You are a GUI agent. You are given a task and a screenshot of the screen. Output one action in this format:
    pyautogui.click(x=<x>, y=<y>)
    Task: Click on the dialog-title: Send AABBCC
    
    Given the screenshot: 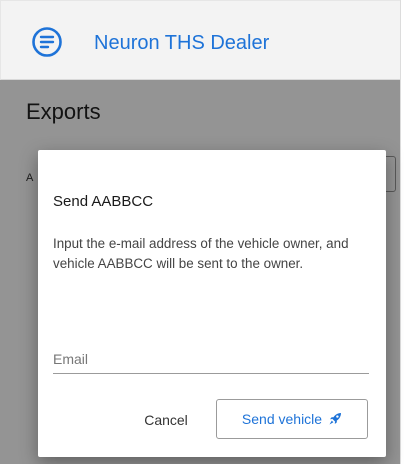 What is the action you would take?
    pyautogui.click(x=103, y=201)
    